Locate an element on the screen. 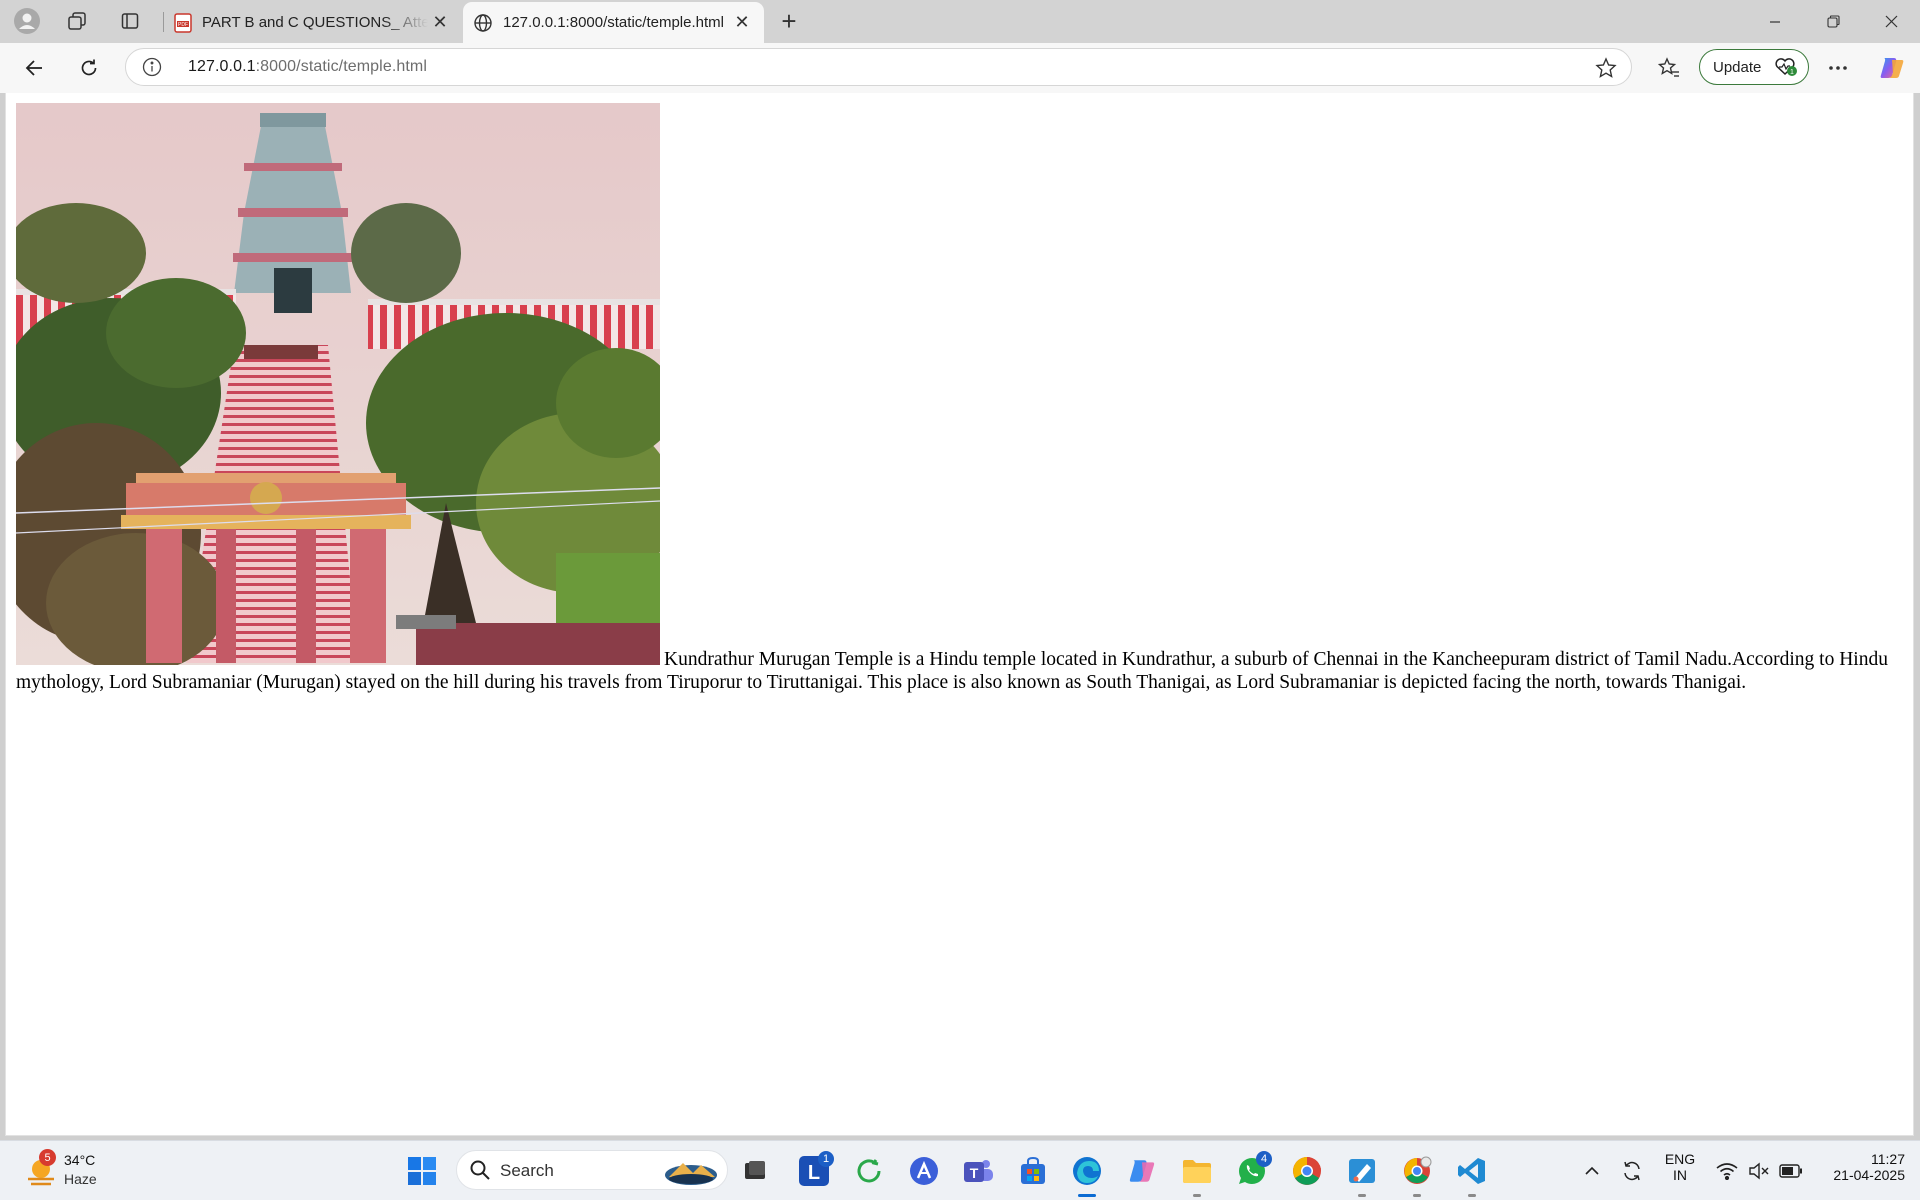 The image size is (1920, 1200). taskbar-lens-app: L 1 is located at coordinates (814, 1171).